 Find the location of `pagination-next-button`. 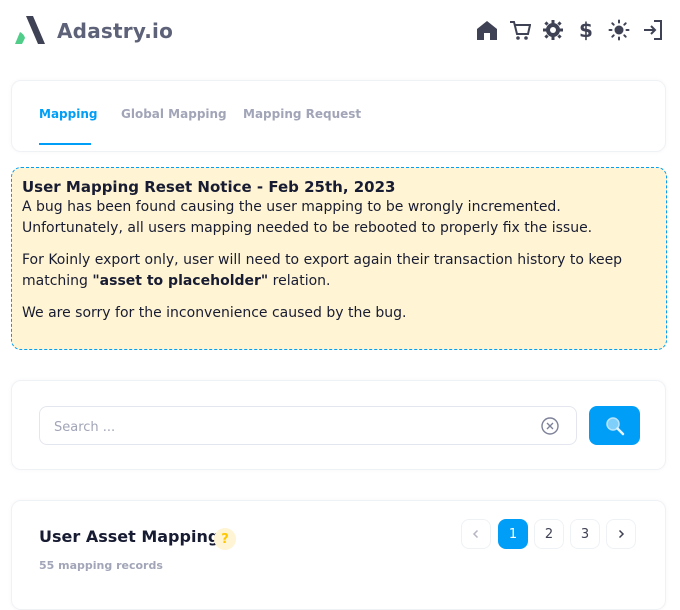

pagination-next-button is located at coordinates (621, 534).